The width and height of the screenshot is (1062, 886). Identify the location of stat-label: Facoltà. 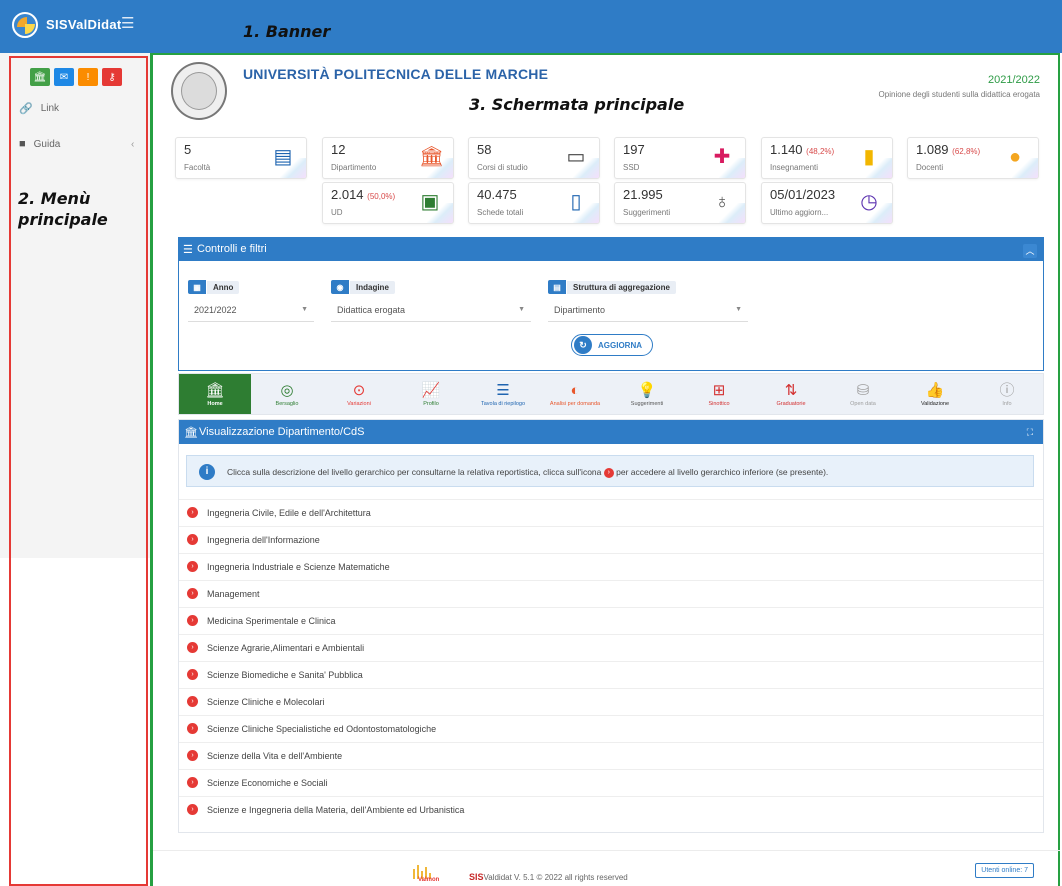
(197, 167).